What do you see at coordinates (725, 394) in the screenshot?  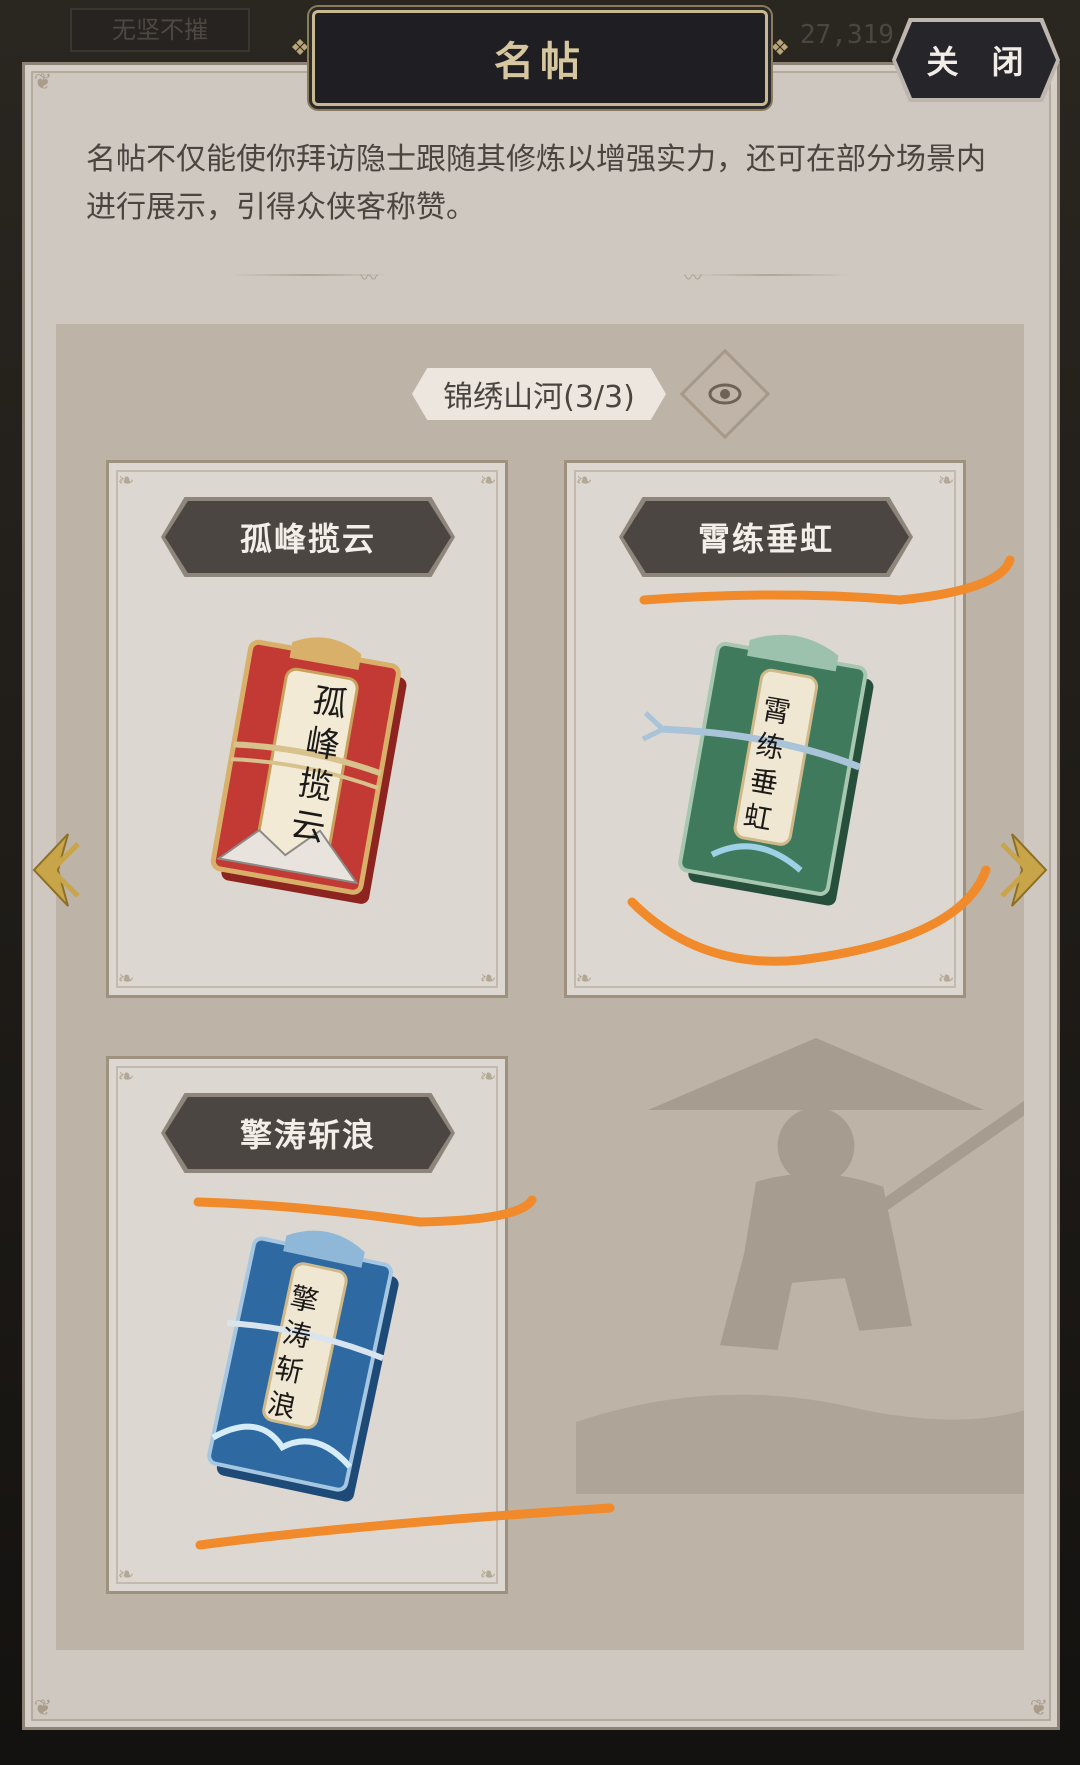 I see `eye-icon` at bounding box center [725, 394].